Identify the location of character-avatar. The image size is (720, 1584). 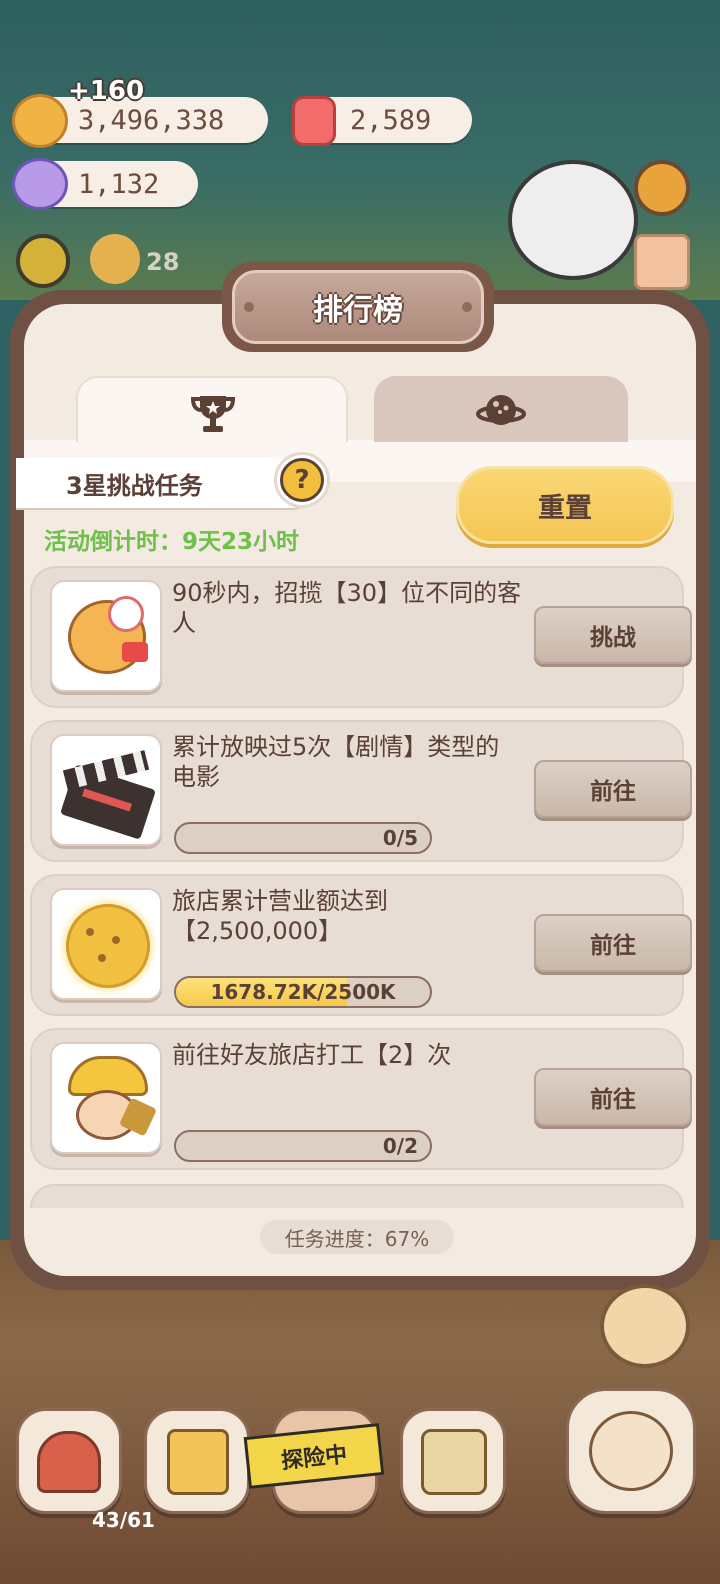
(115, 259).